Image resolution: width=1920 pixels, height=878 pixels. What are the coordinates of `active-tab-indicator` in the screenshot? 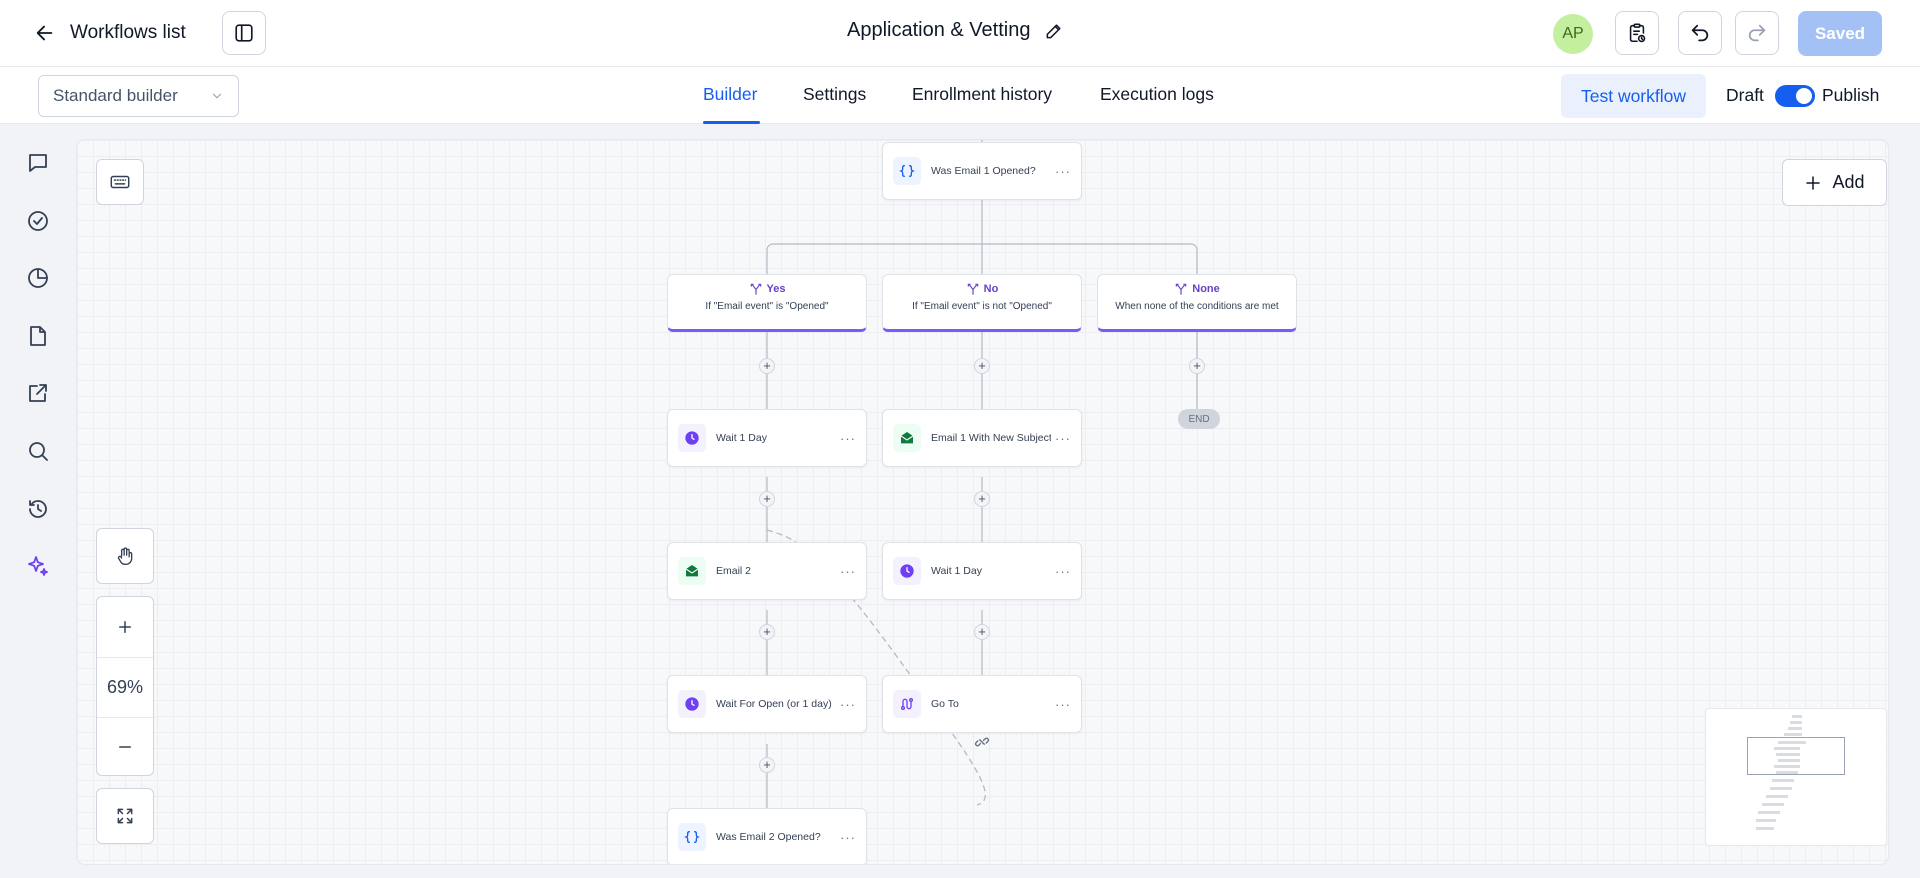 It's located at (731, 122).